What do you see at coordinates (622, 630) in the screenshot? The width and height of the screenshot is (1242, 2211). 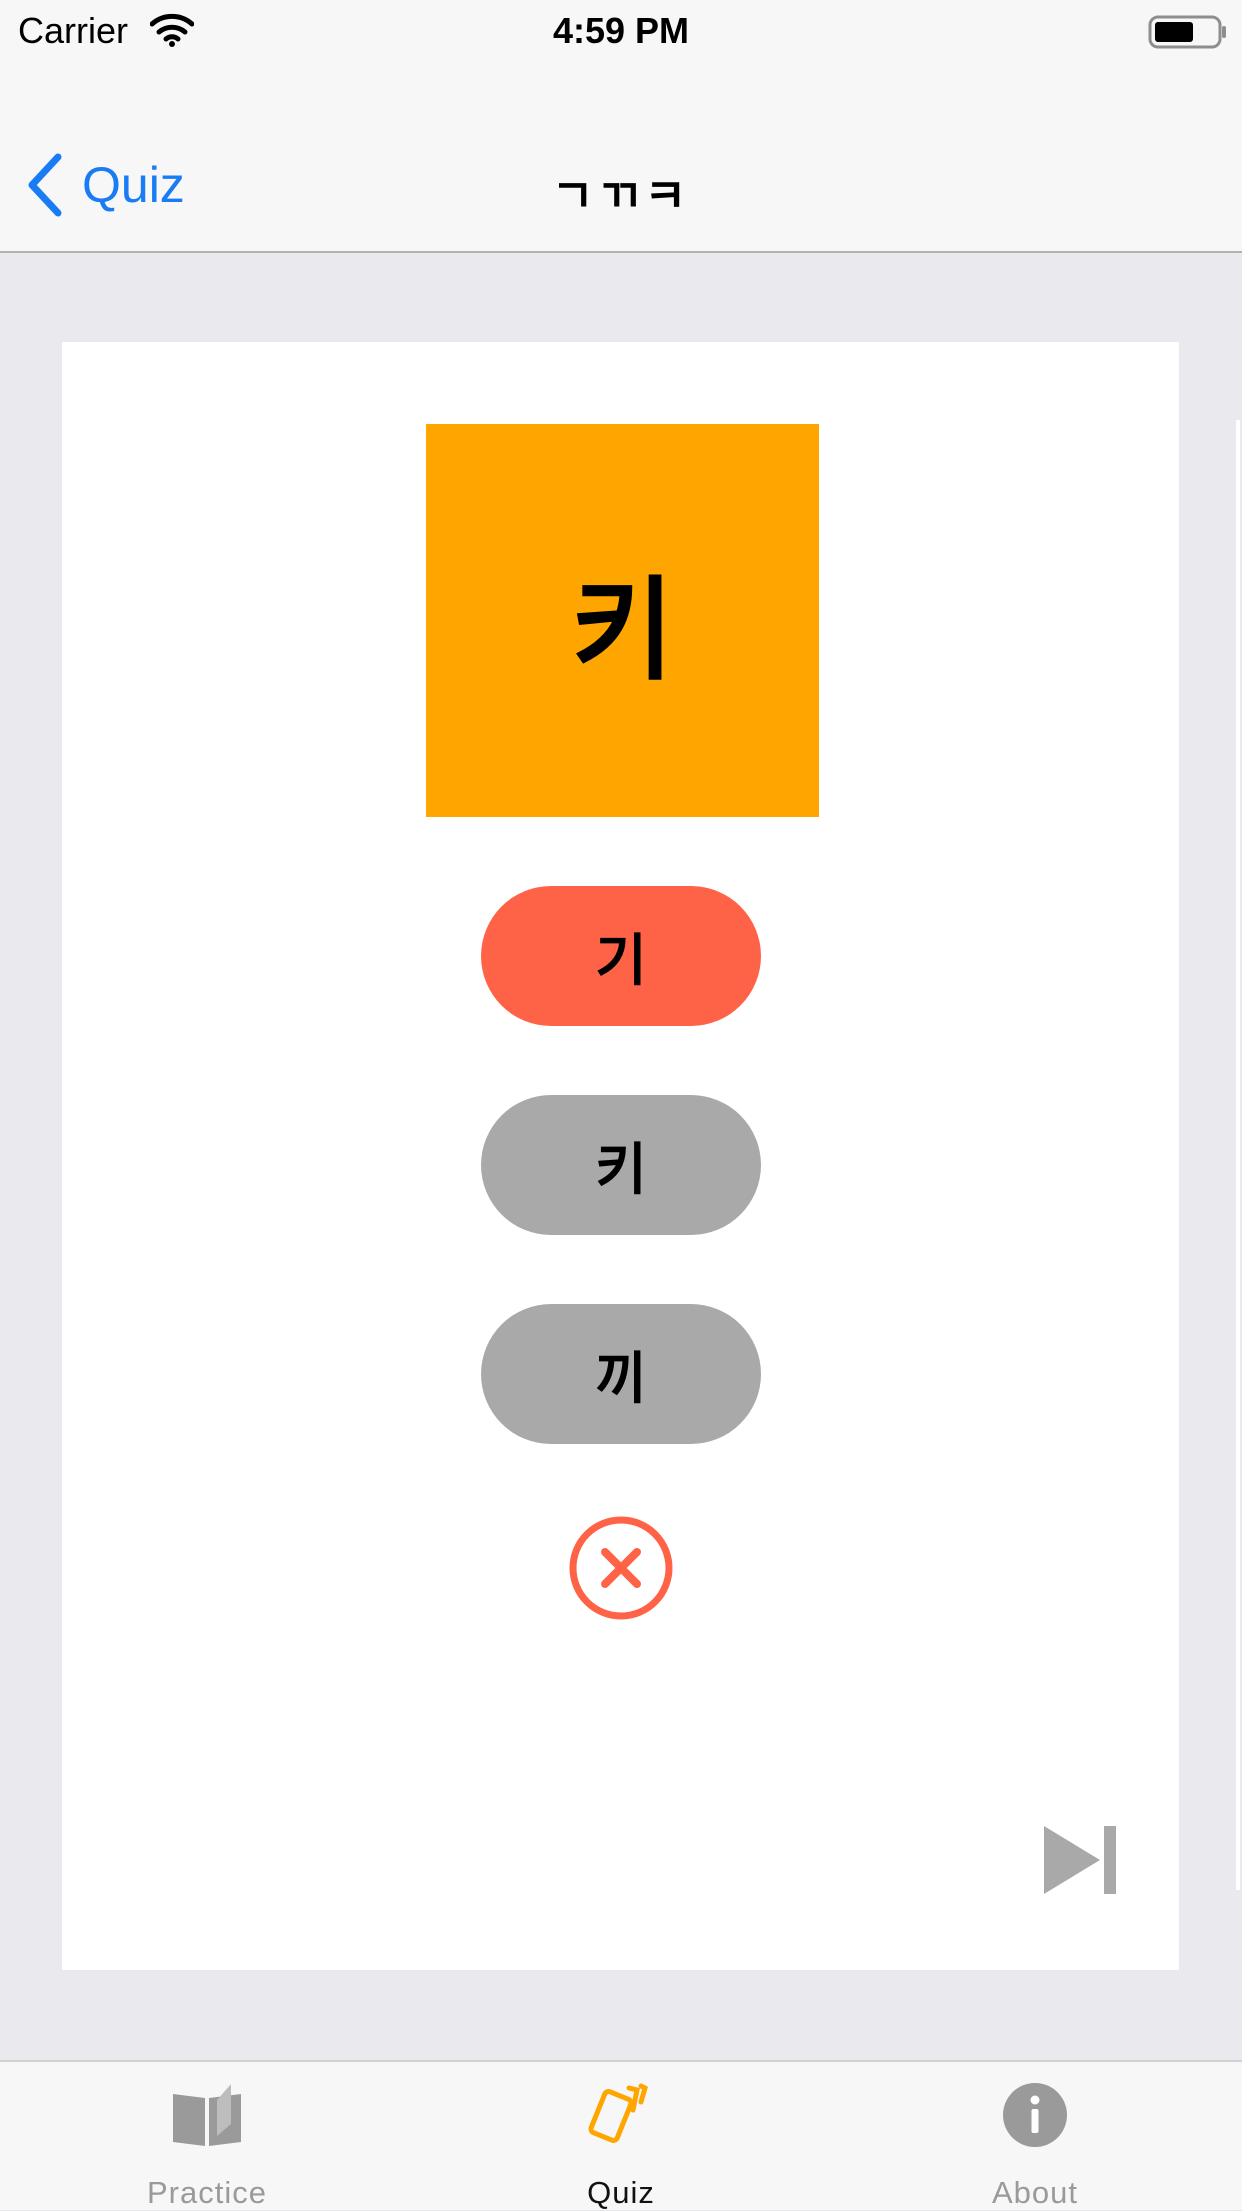 I see `prompt-letter: 키` at bounding box center [622, 630].